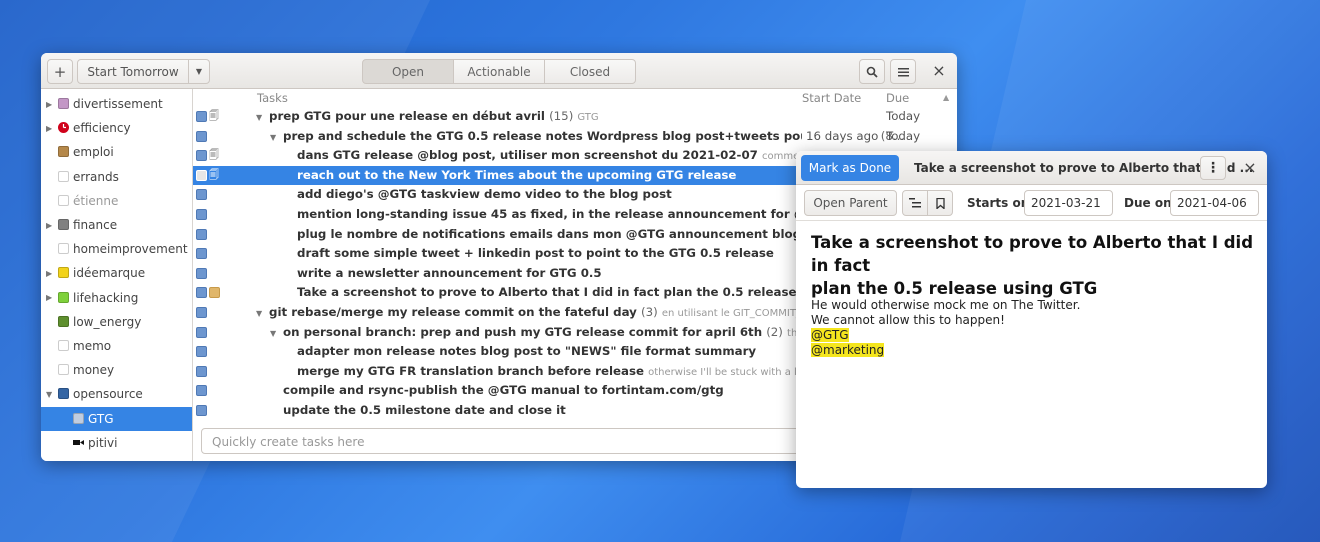 This screenshot has width=1320, height=542. I want to click on subtask-count: (3), so click(649, 312).